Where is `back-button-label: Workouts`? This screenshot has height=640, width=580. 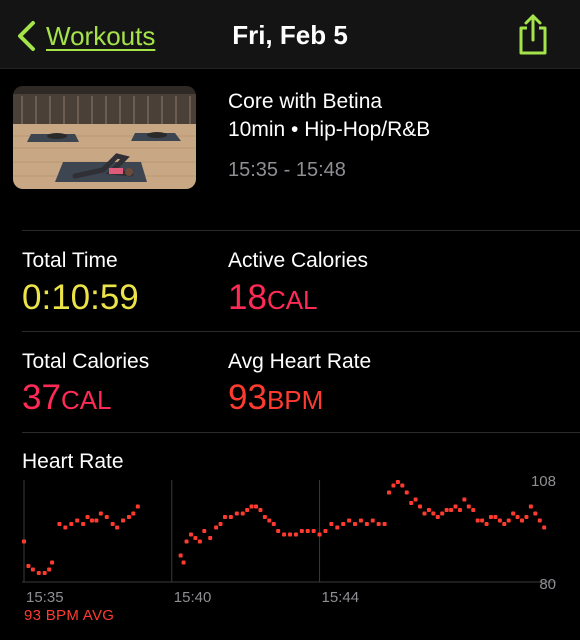 back-button-label: Workouts is located at coordinates (101, 35).